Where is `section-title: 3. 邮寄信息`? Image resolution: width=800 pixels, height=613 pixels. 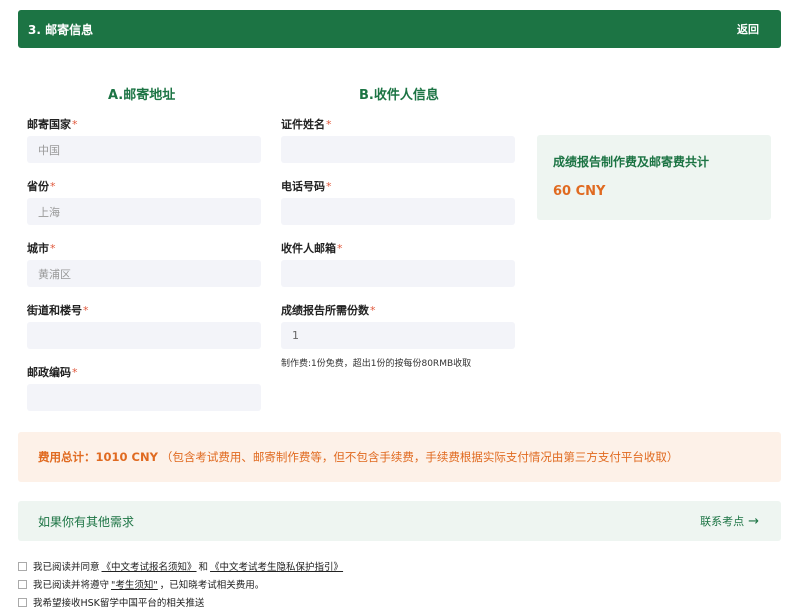
section-title: 3. 邮寄信息 is located at coordinates (61, 29).